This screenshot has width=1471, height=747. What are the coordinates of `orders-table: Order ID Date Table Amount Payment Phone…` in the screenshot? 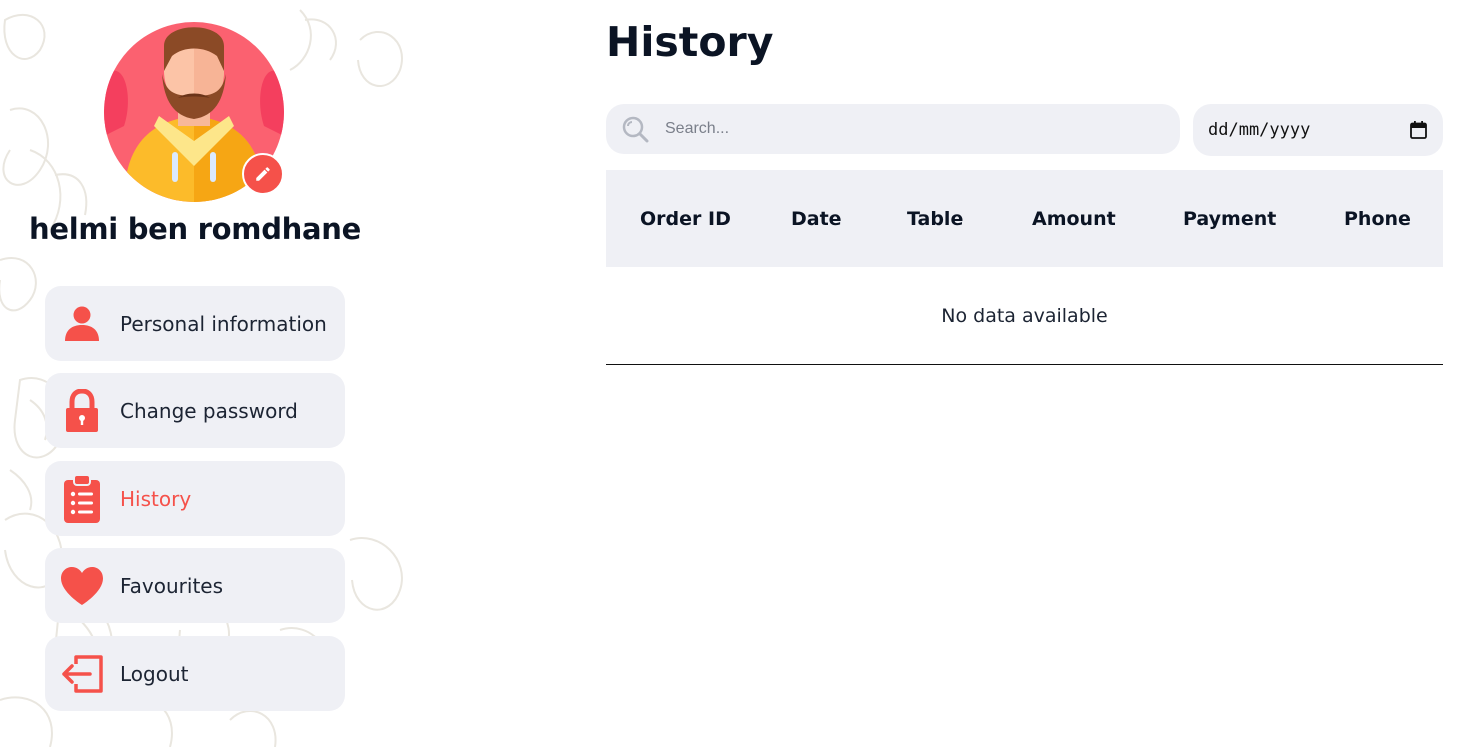 It's located at (1024, 267).